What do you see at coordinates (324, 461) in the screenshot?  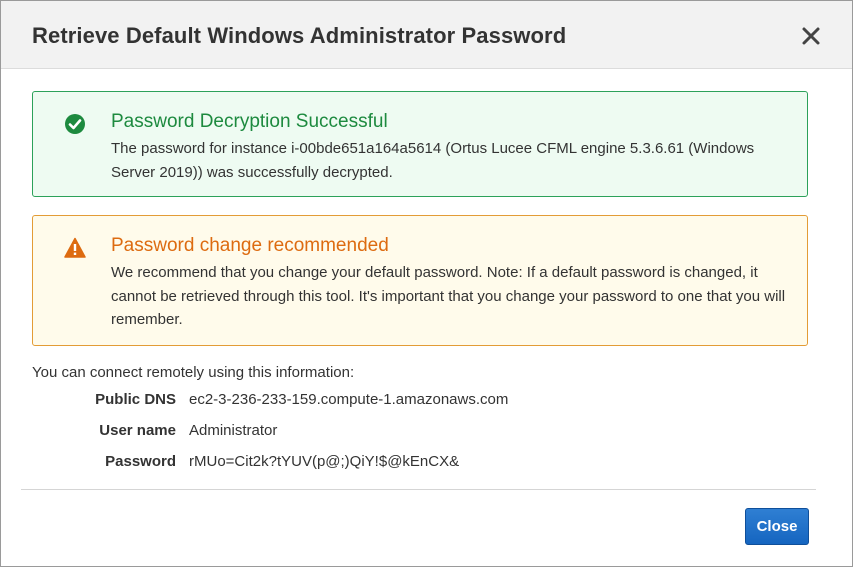 I see `password-value: rMUo=Cit2k?tYUV(p@;)QiY!$@kEnCX&` at bounding box center [324, 461].